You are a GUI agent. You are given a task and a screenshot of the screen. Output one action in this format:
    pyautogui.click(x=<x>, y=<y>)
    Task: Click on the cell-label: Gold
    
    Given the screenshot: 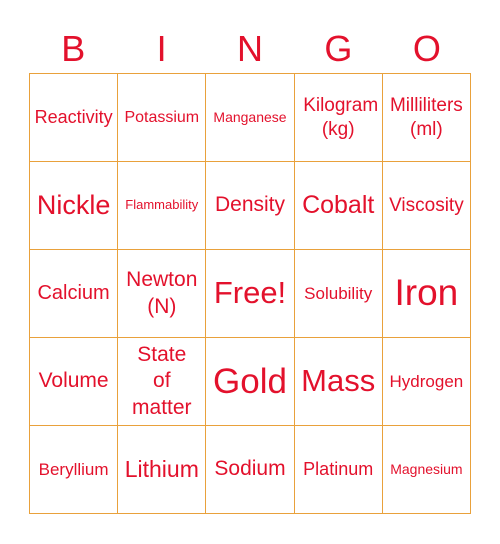 What is the action you would take?
    pyautogui.click(x=250, y=381)
    